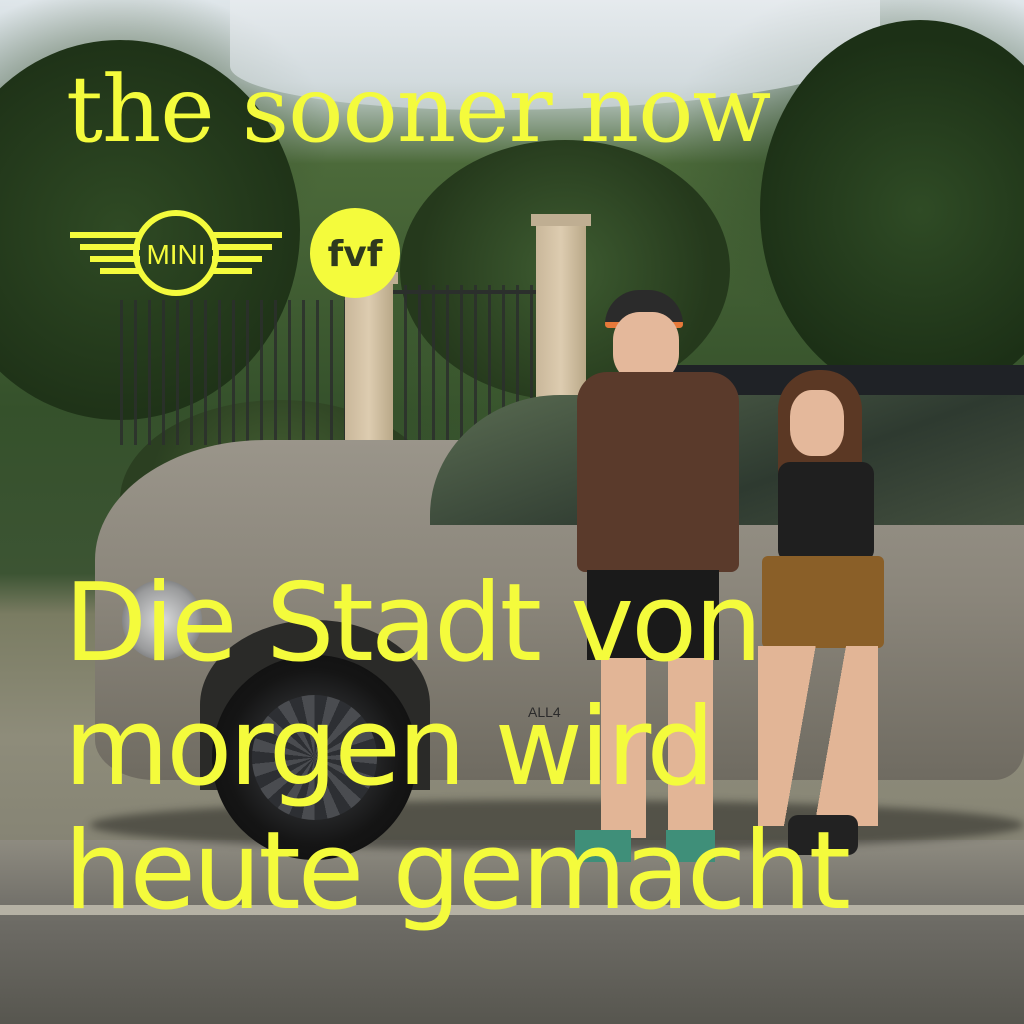 The height and width of the screenshot is (1024, 1024). What do you see at coordinates (389, 747) in the screenshot?
I see `headline-line-2: morgen wird` at bounding box center [389, 747].